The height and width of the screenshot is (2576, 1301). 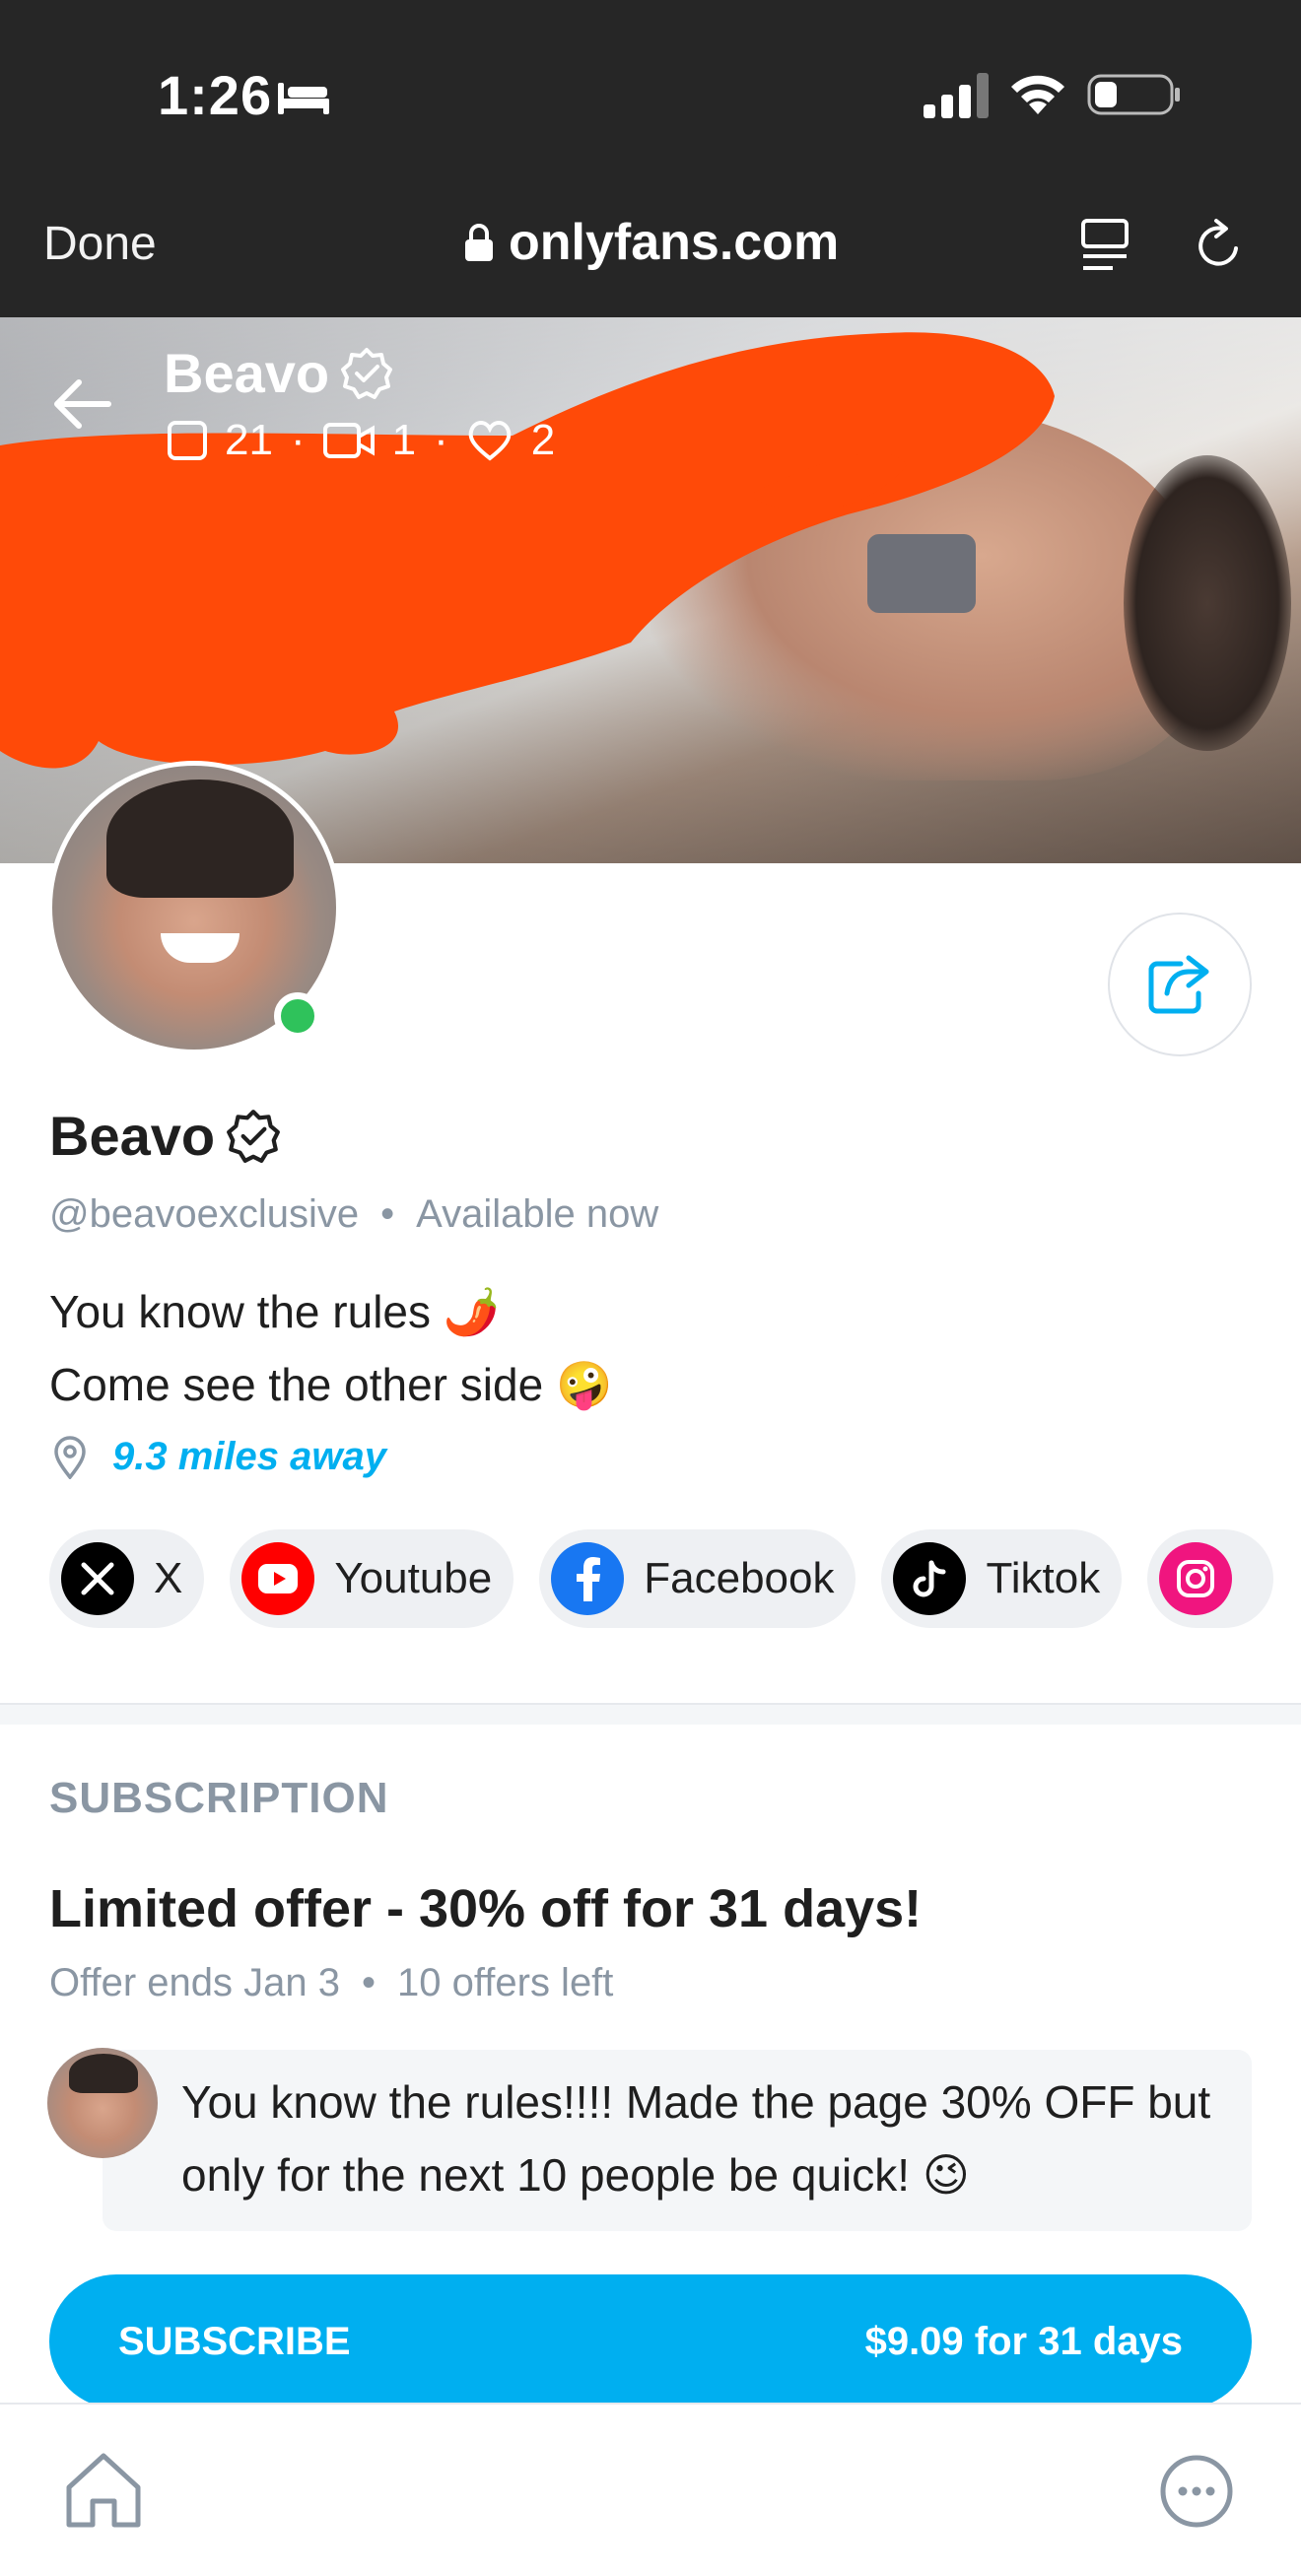 I want to click on done-button: Done, so click(x=100, y=244).